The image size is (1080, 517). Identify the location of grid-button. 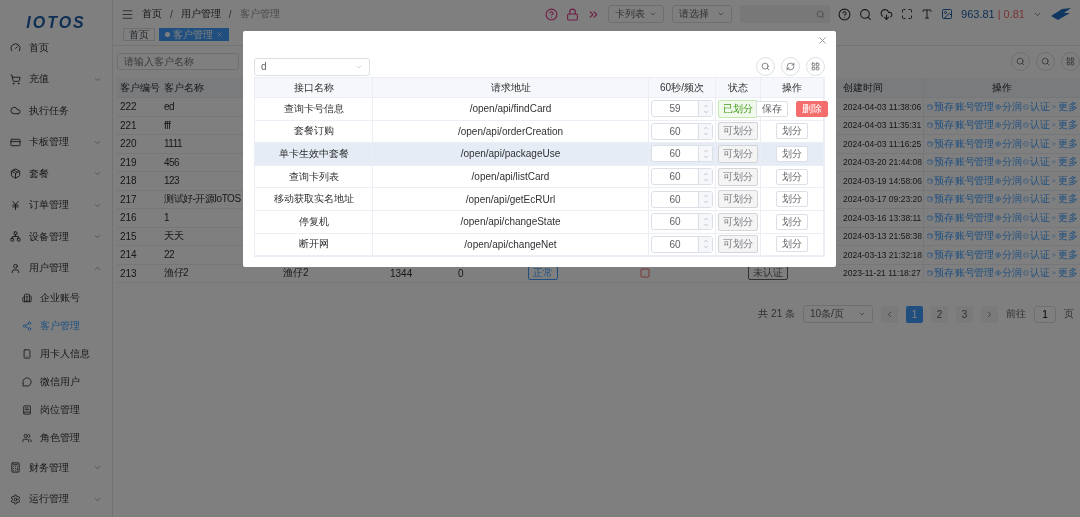
(1070, 61).